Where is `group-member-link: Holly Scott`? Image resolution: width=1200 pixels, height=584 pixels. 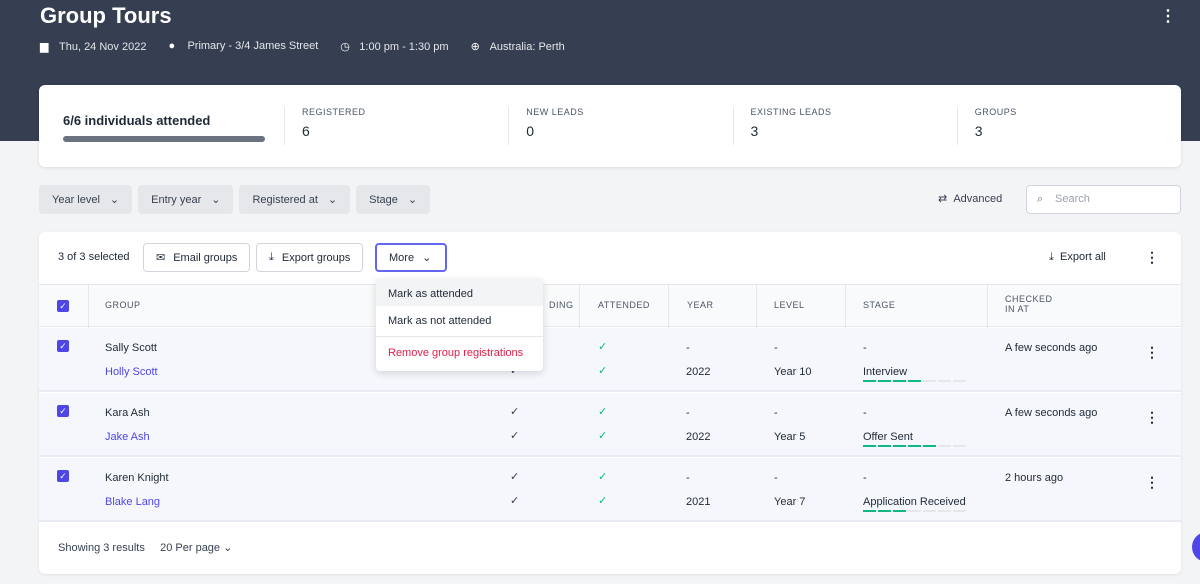
group-member-link: Holly Scott is located at coordinates (131, 372).